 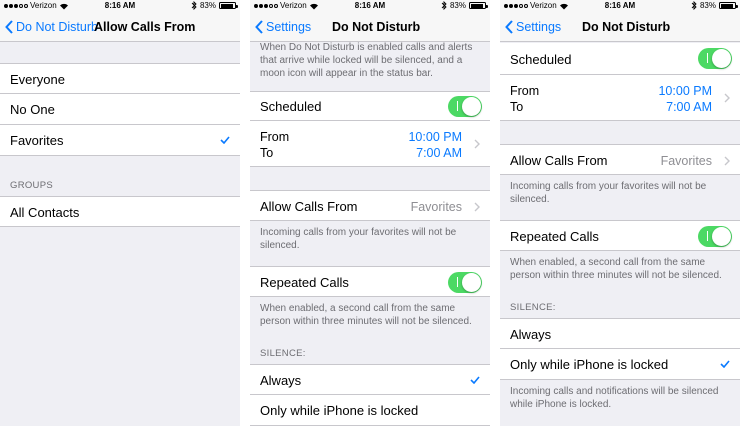 I want to click on groups-header: GROUPS, so click(x=31, y=185).